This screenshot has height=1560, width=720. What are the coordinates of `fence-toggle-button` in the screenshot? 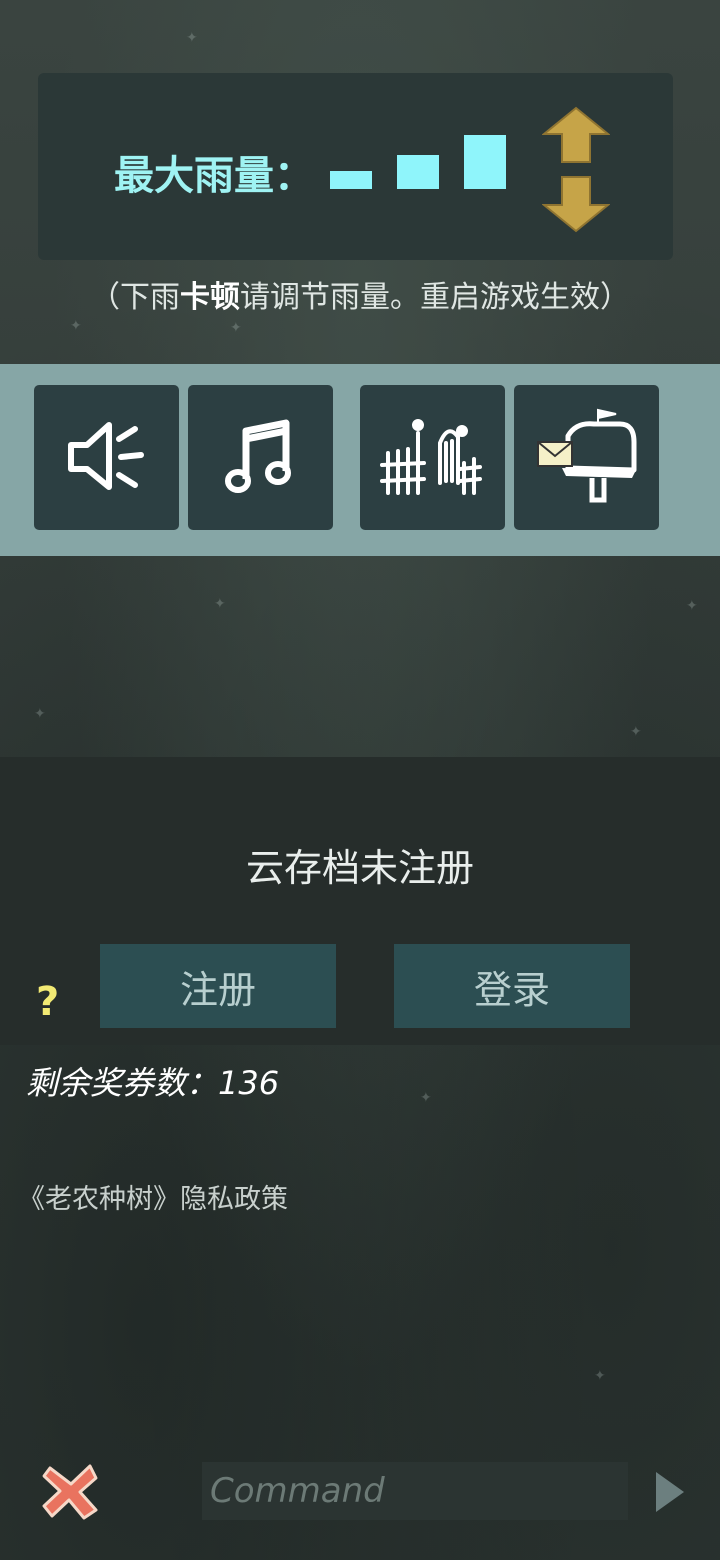 It's located at (432, 457).